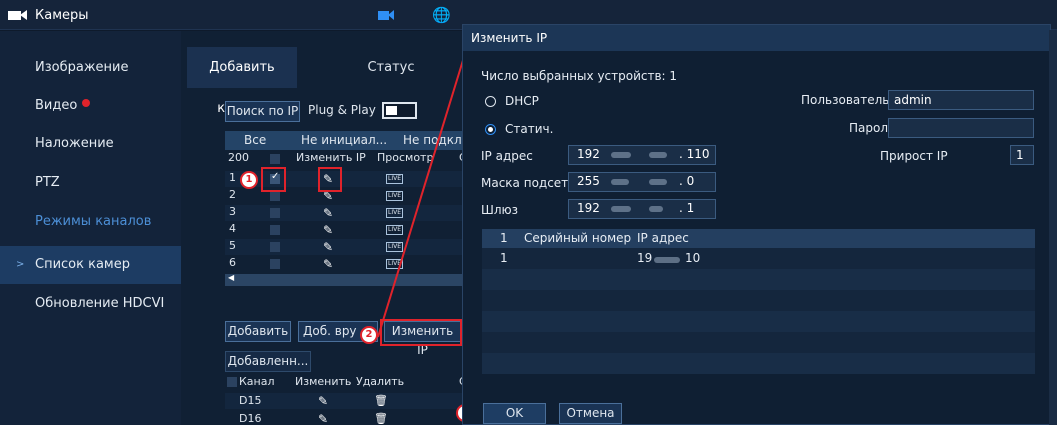 The width and height of the screenshot is (1057, 425). What do you see at coordinates (386, 15) in the screenshot?
I see `video-camera-icon` at bounding box center [386, 15].